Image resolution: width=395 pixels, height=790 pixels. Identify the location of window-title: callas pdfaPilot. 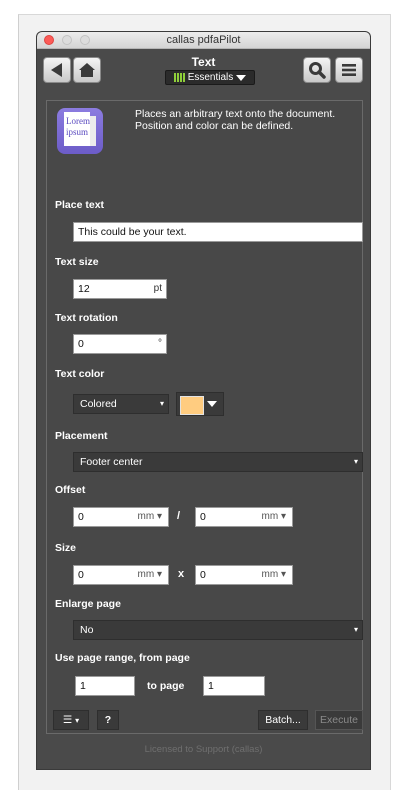
(203, 40).